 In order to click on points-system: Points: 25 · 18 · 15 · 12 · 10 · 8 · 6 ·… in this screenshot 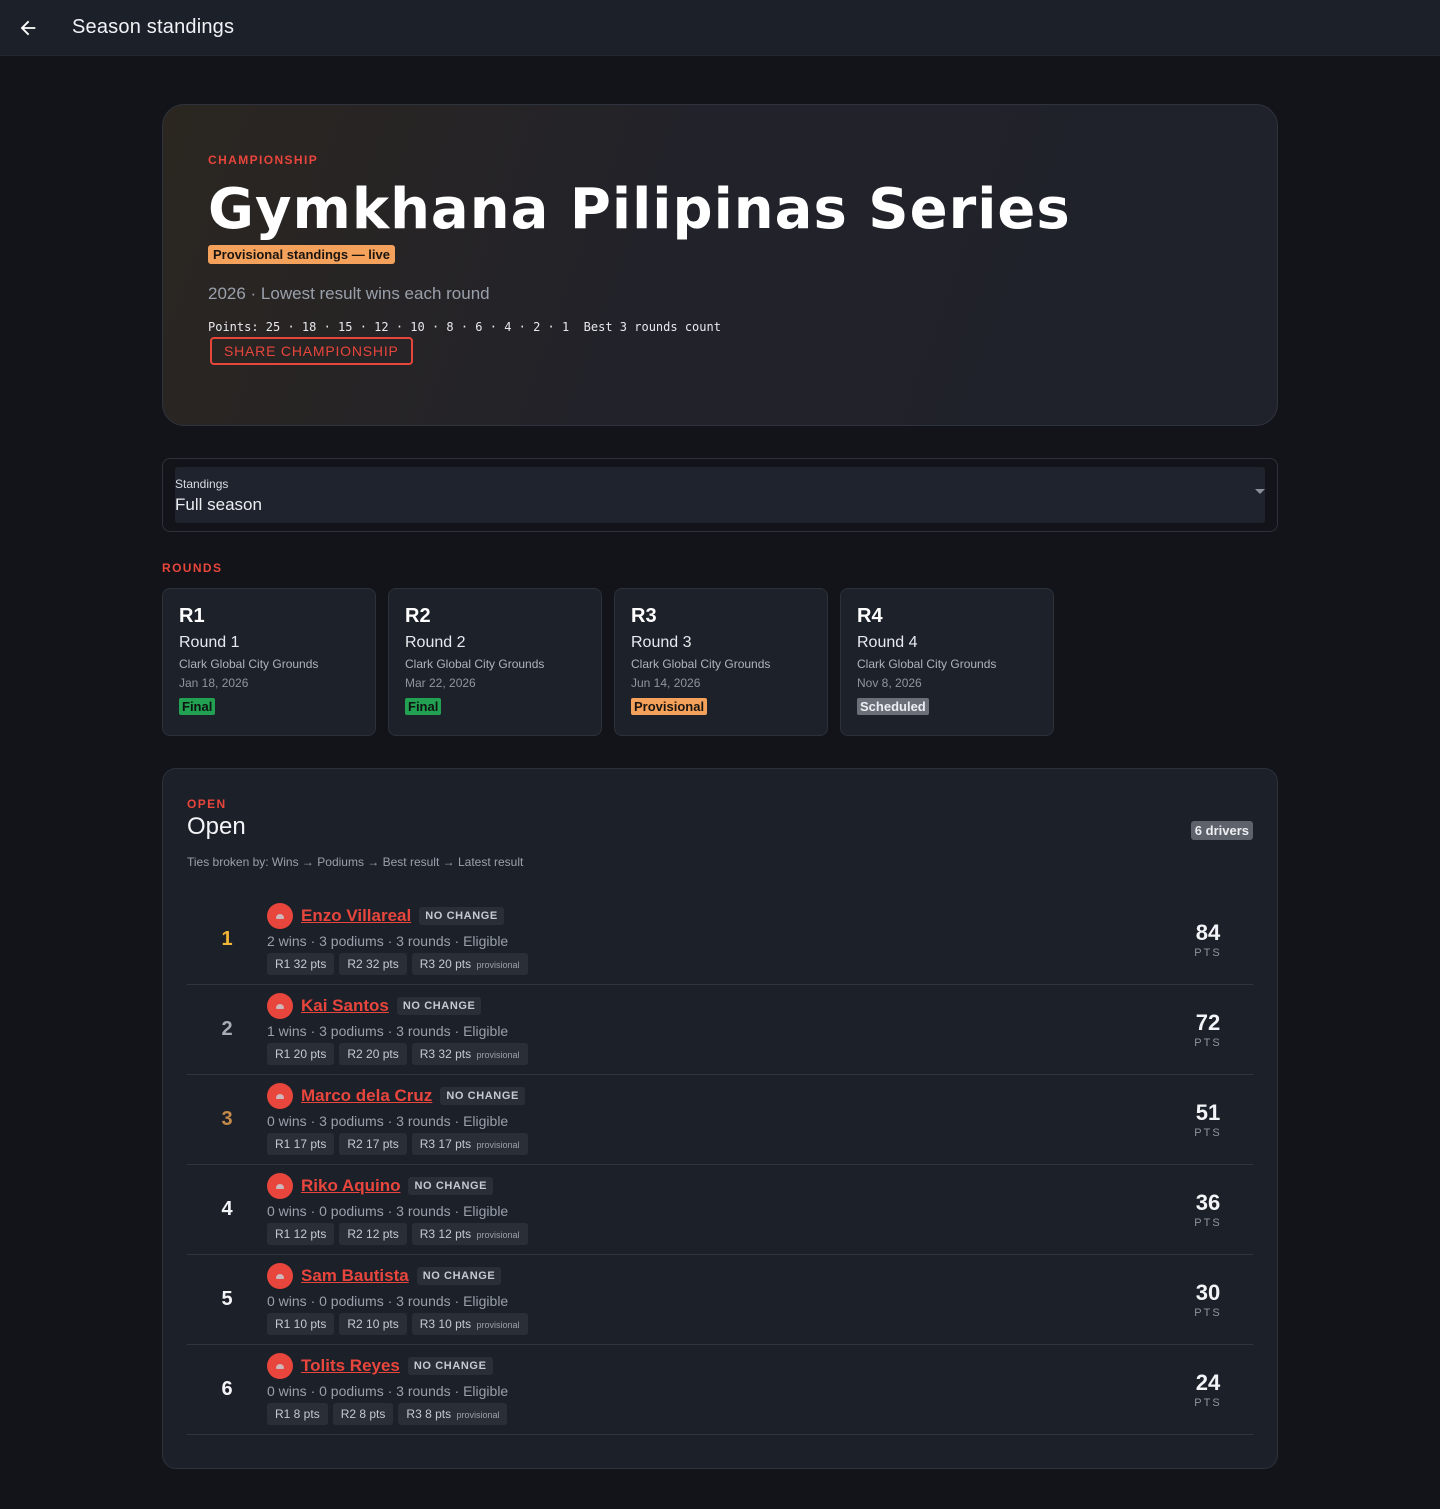, I will do `click(464, 327)`.